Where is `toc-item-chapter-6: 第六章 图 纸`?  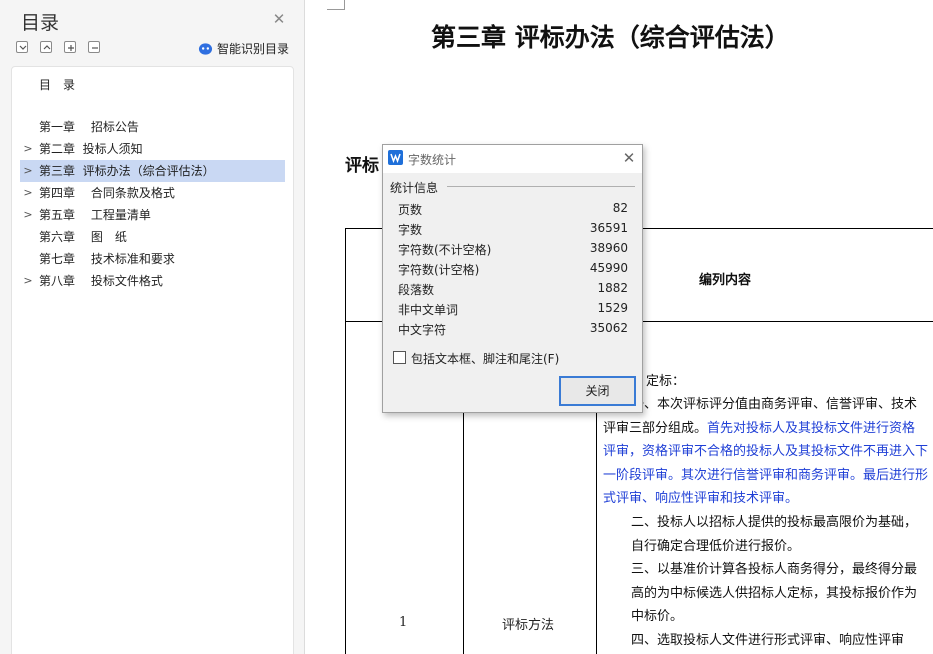
toc-item-chapter-6: 第六章 图 纸 is located at coordinates (152, 237).